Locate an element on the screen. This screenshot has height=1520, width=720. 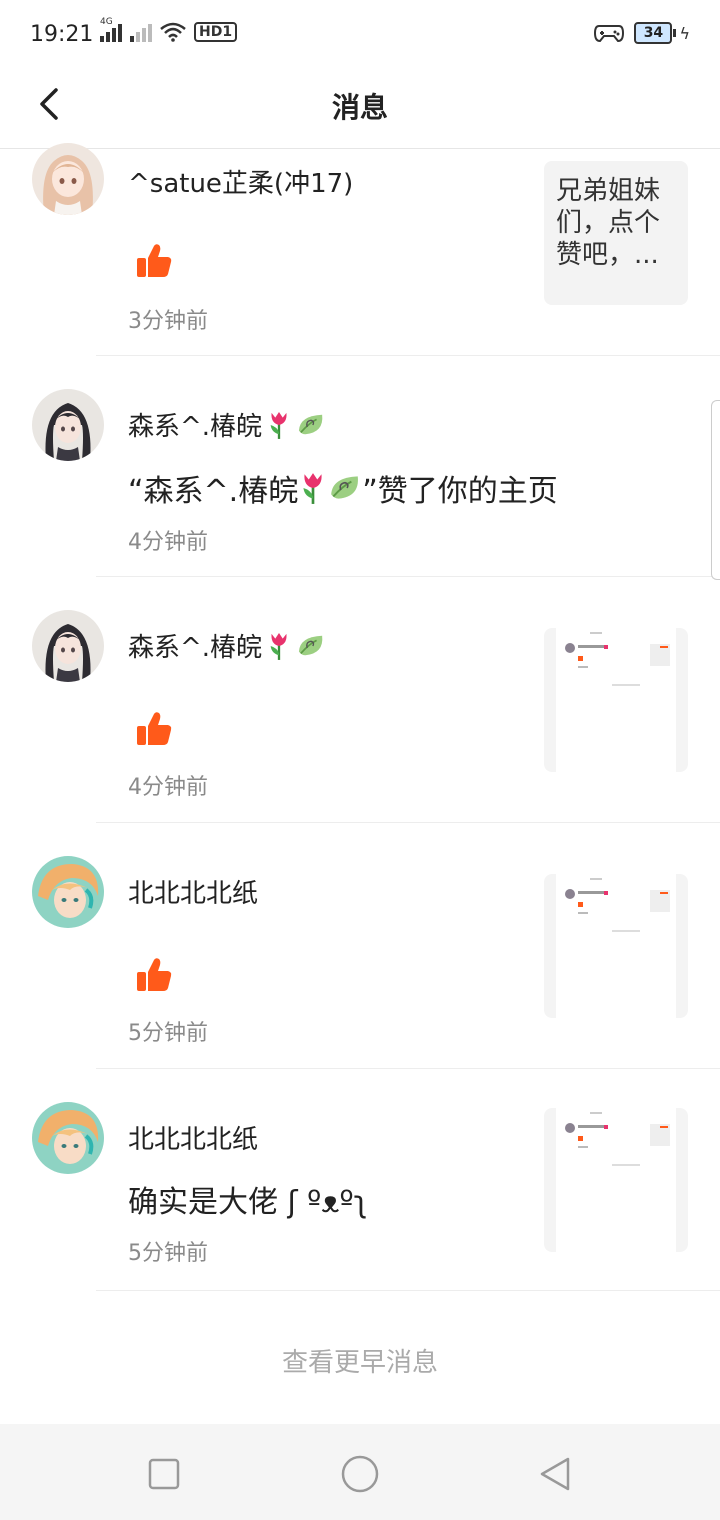
wifi-icon is located at coordinates (173, 32).